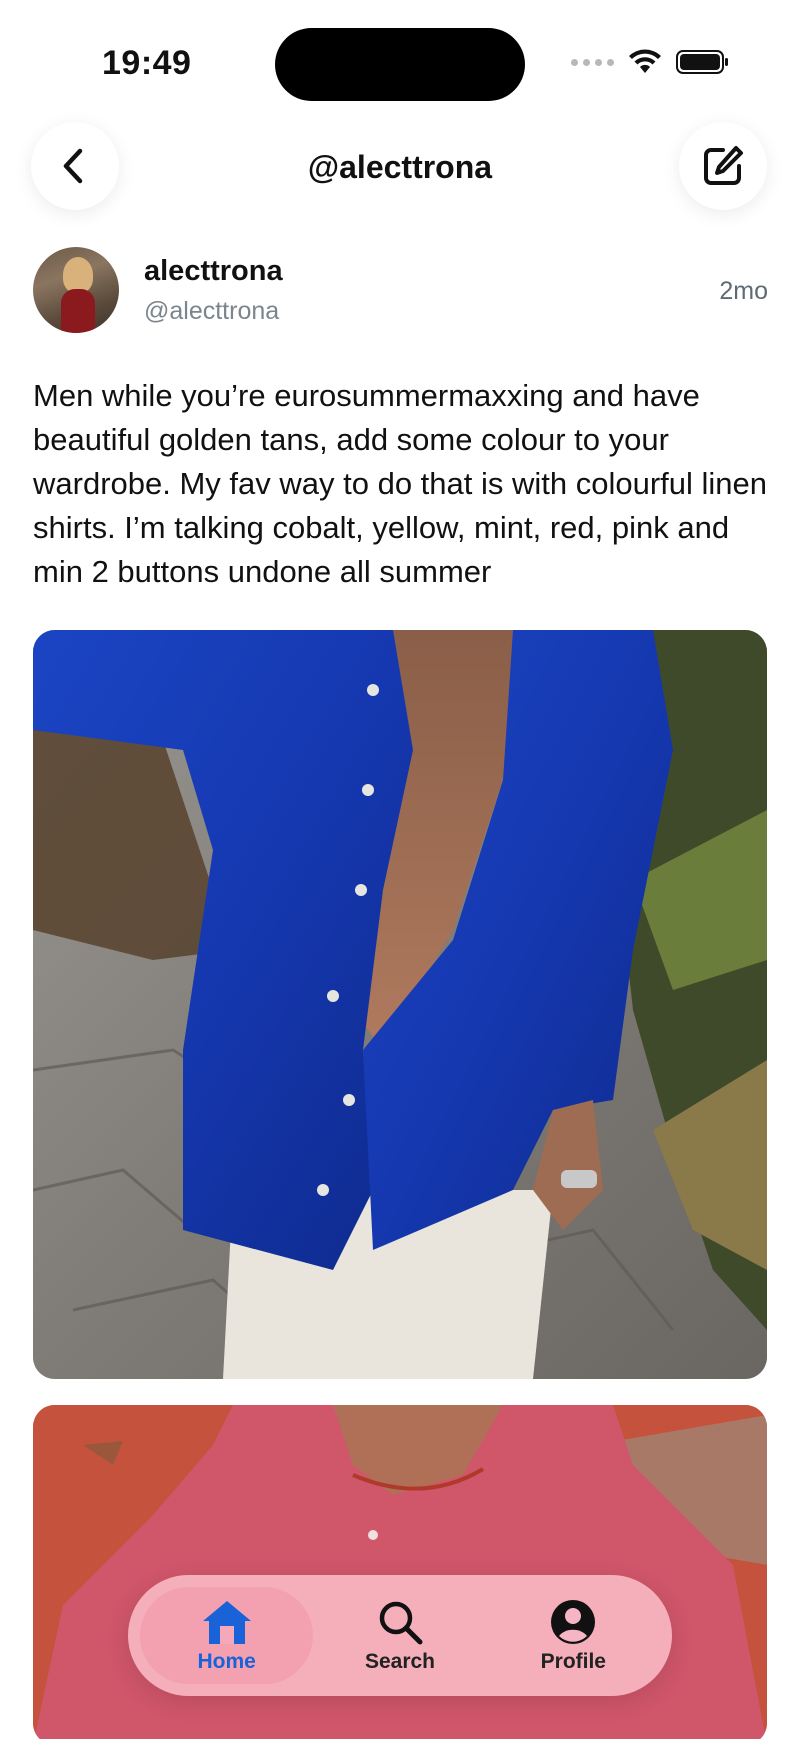 This screenshot has height=1739, width=800. Describe the element at coordinates (645, 61) in the screenshot. I see `wifi-icon` at that location.